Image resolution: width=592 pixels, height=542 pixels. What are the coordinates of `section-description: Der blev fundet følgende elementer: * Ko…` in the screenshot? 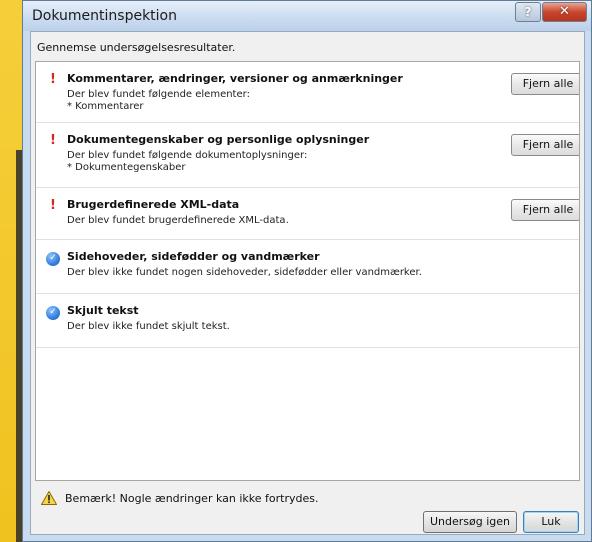 It's located at (158, 101).